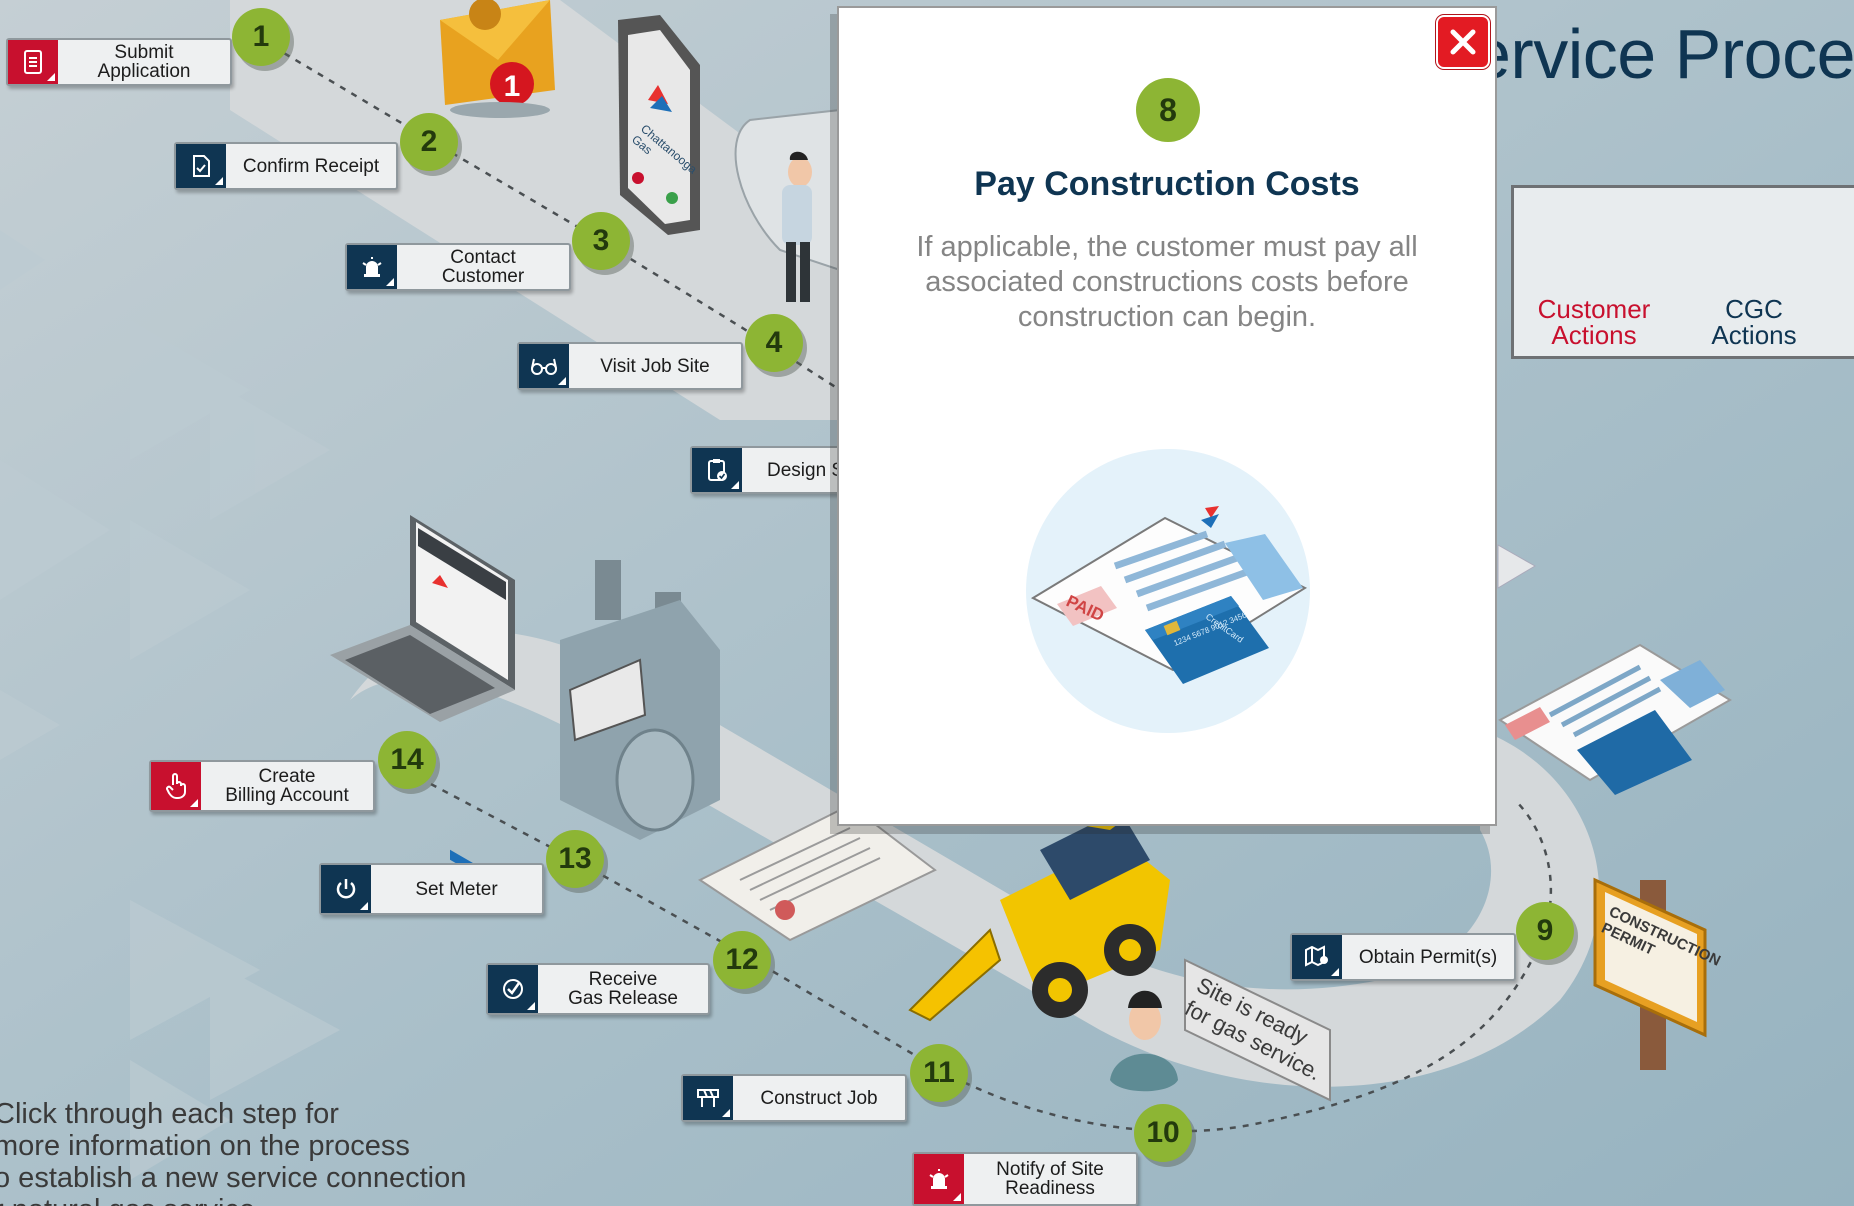 This screenshot has height=1206, width=1854. What do you see at coordinates (346, 889) in the screenshot?
I see `power-icon` at bounding box center [346, 889].